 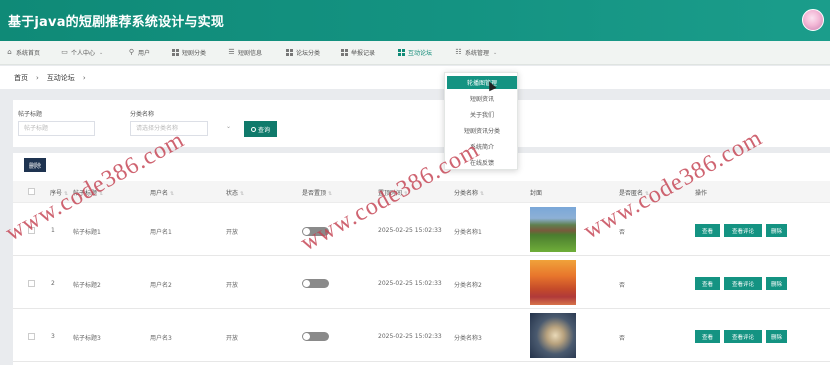 I want to click on nav-label: 个人中心, so click(x=83, y=53).